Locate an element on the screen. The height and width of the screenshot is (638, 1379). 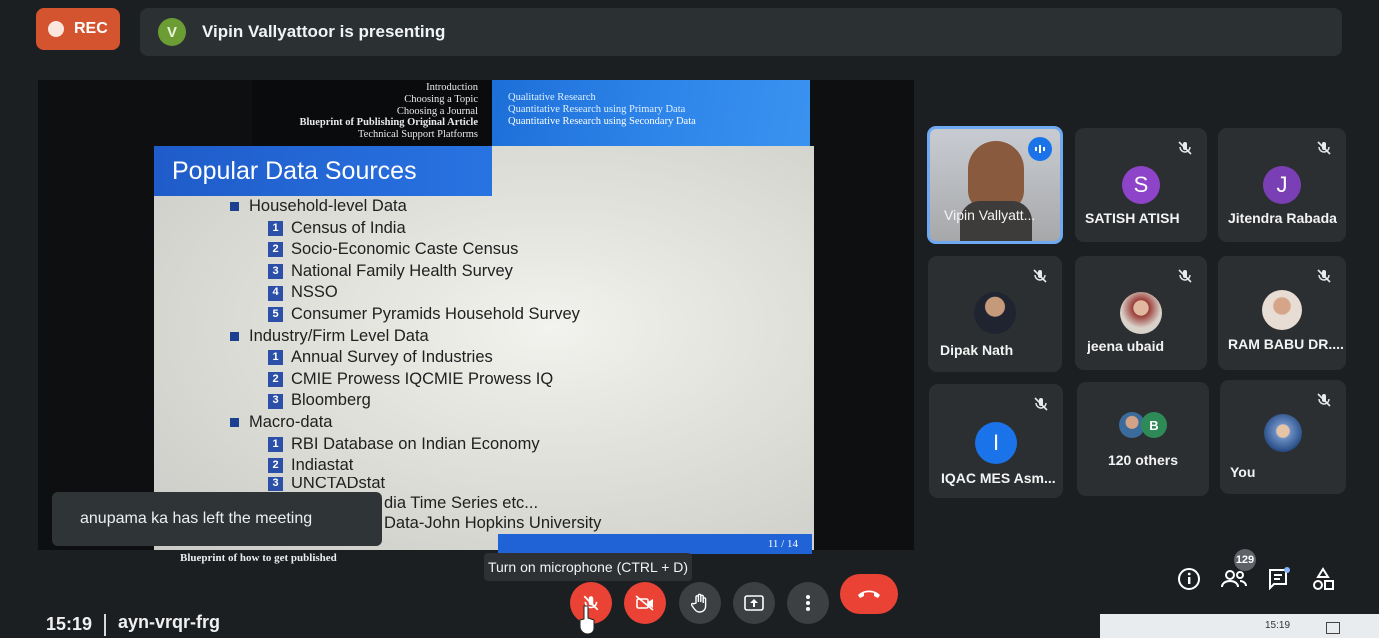
people-count-badge: 129 is located at coordinates (1245, 560).